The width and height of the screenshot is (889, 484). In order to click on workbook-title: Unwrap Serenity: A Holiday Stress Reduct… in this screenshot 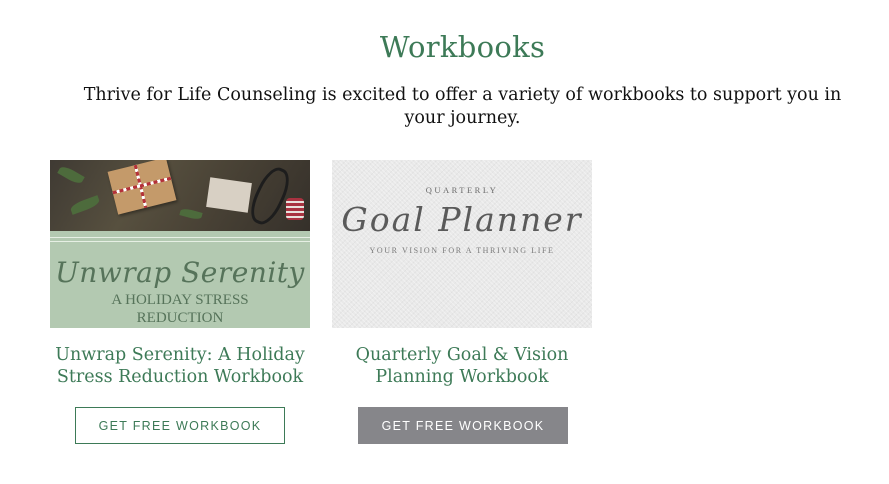, I will do `click(180, 366)`.